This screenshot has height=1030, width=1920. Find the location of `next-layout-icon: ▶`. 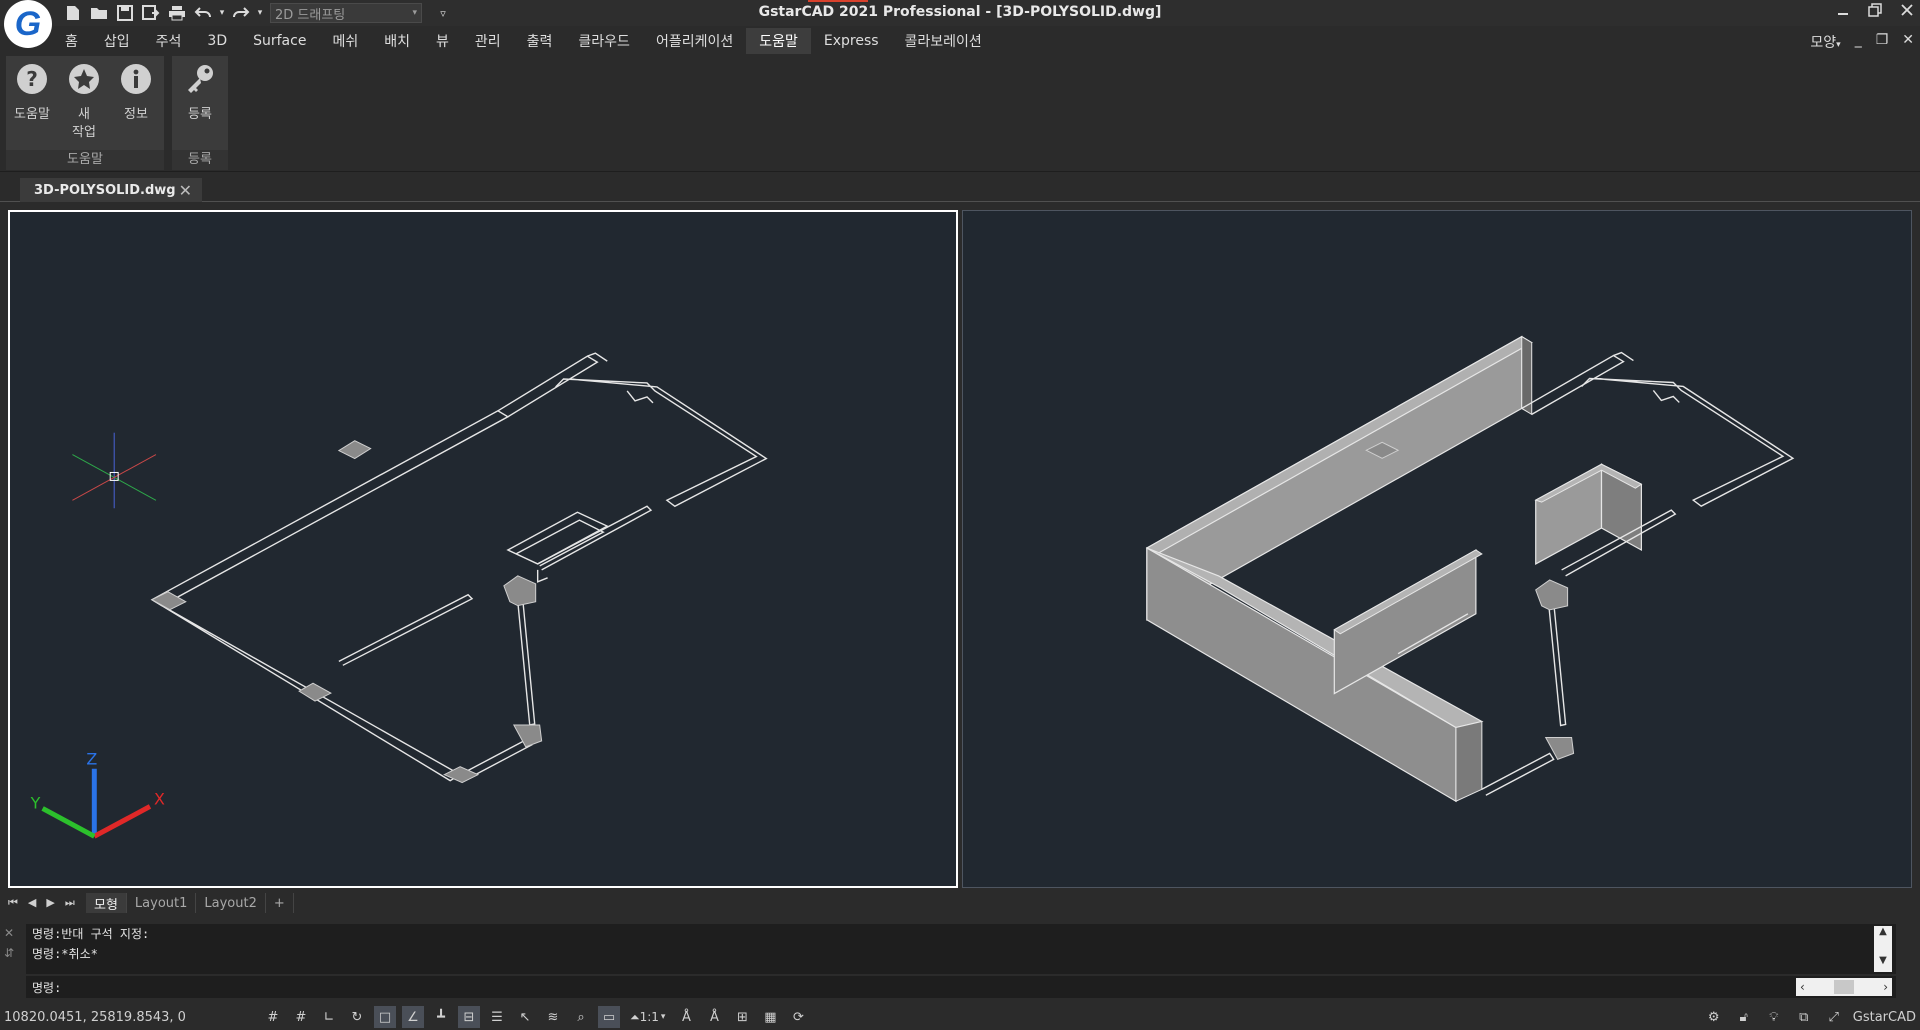

next-layout-icon: ▶ is located at coordinates (50, 903).